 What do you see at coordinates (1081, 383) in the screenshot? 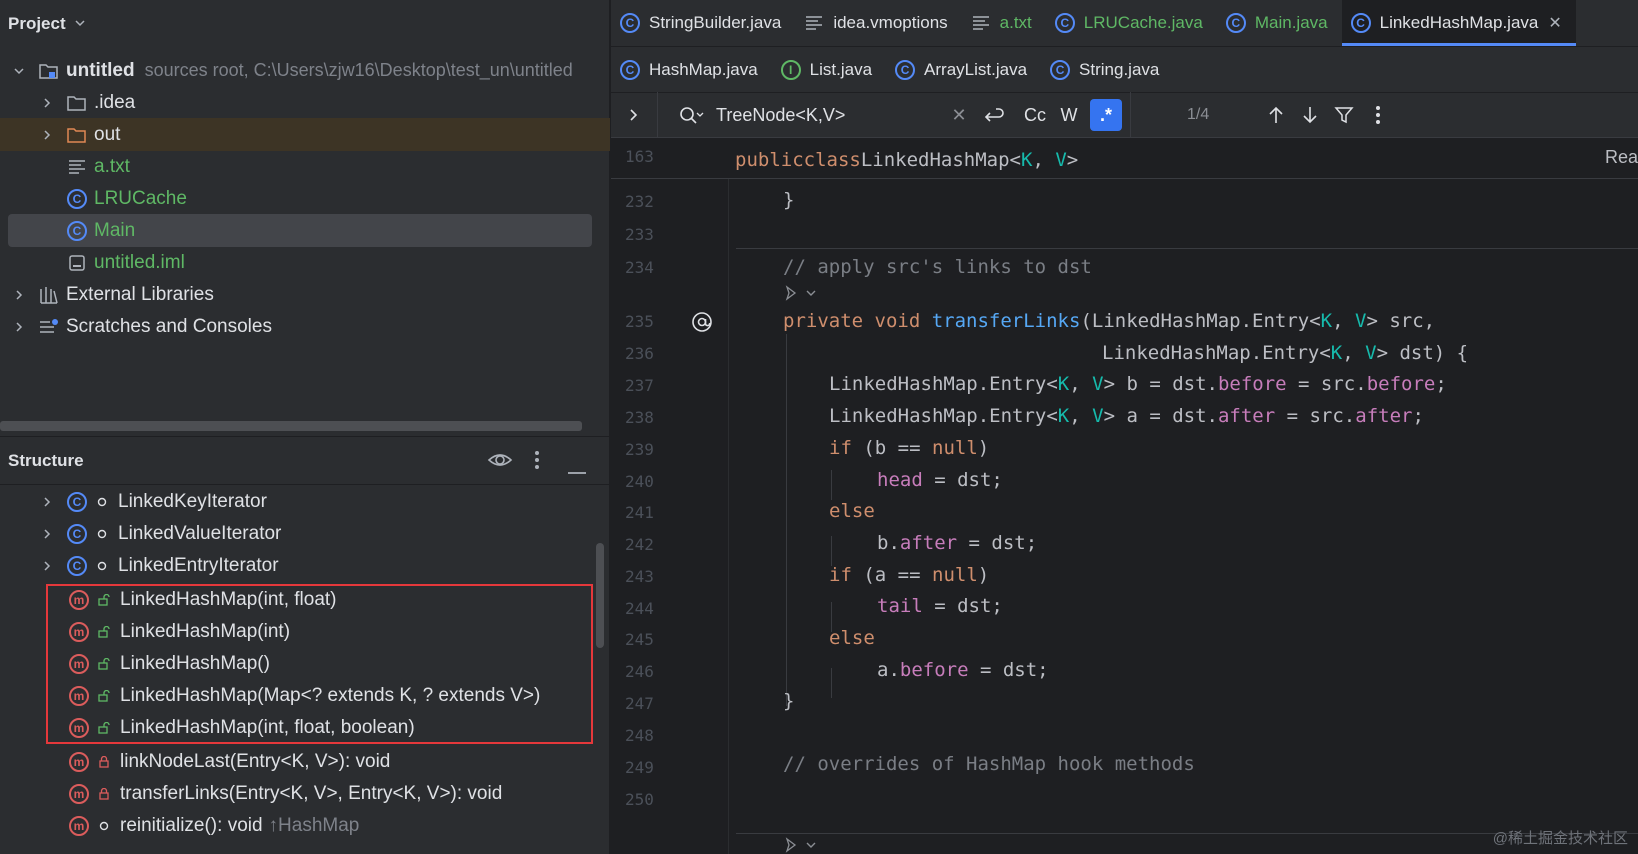
I see `code-text: ,` at bounding box center [1081, 383].